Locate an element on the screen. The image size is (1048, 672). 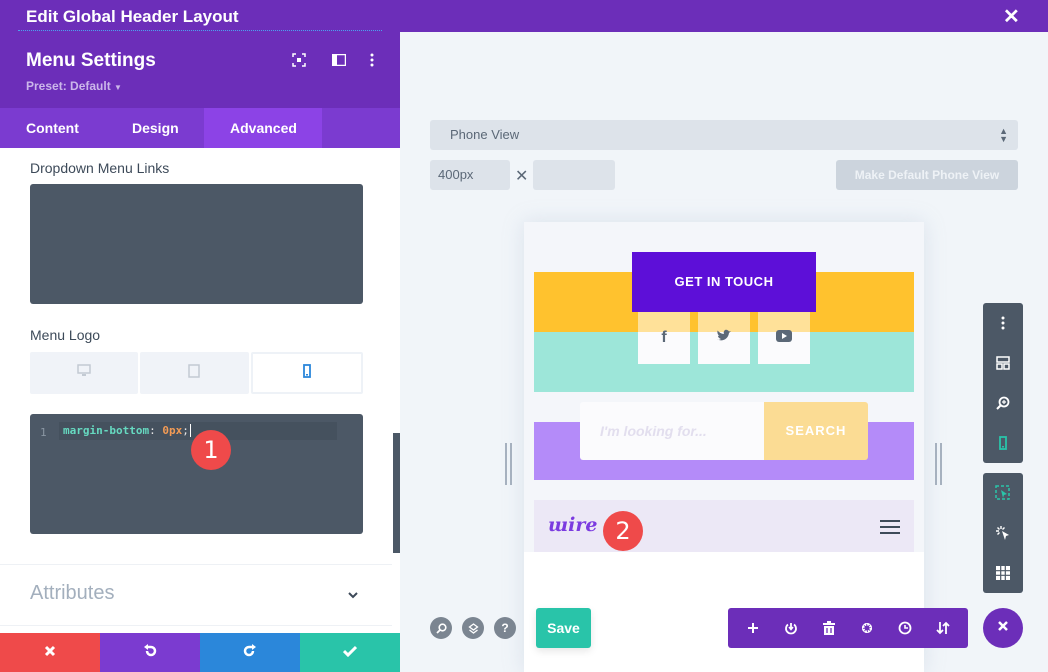
confirm-button is located at coordinates (350, 652).